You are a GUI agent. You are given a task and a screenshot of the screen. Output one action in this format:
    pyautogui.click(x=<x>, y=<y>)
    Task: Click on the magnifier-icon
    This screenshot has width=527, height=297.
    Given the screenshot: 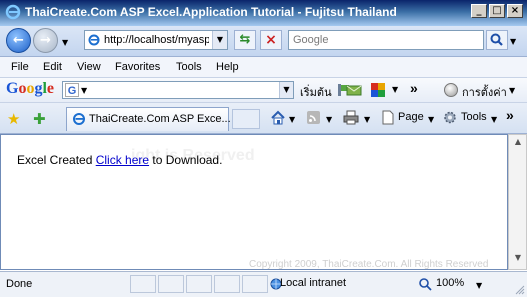 What is the action you would take?
    pyautogui.click(x=496, y=39)
    